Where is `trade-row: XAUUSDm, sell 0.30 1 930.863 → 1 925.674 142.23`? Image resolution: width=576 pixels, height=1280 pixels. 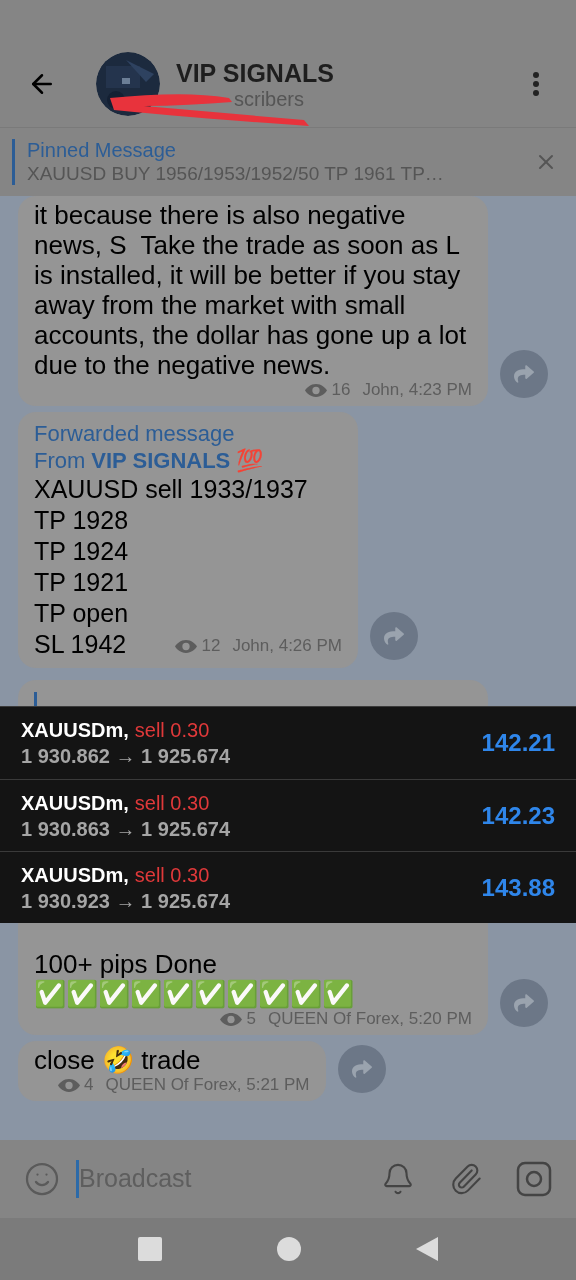 trade-row: XAUUSDm, sell 0.30 1 930.863 → 1 925.674 142.23 is located at coordinates (288, 815).